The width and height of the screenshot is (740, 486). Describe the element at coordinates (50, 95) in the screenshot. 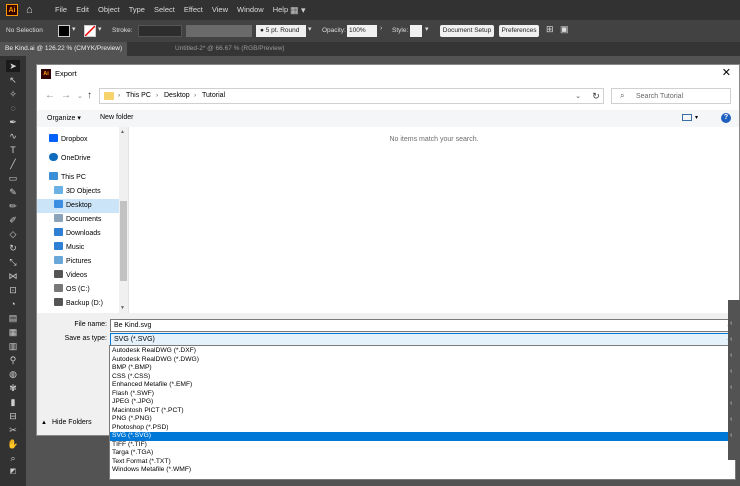

I see `back-arrow-icon: ←` at that location.